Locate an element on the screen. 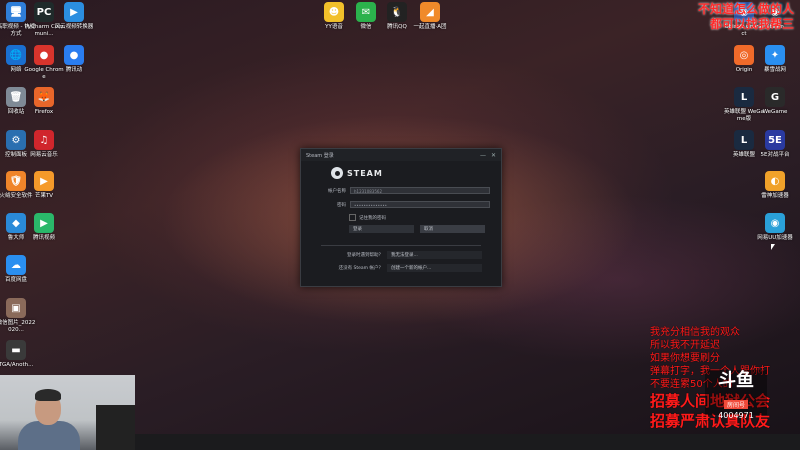 The height and width of the screenshot is (450, 800). taskbar is located at coordinates (467, 442).